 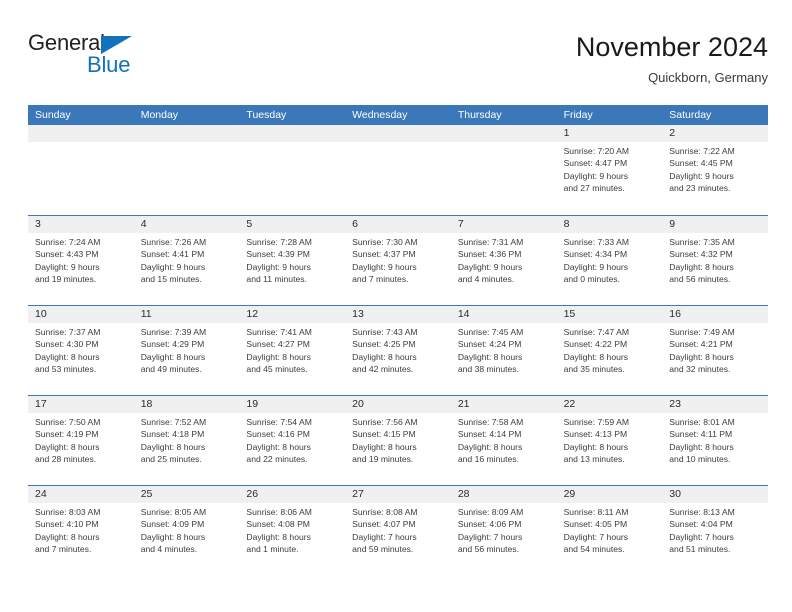 I want to click on sunrise-text: Sunrise: 8:09 AM, so click(x=490, y=512).